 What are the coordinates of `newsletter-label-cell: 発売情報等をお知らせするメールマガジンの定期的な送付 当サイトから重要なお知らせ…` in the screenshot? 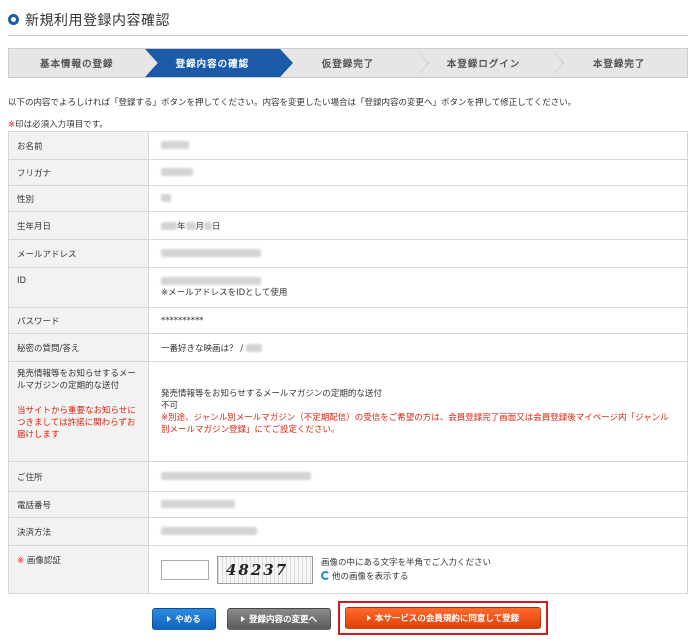 It's located at (78, 411).